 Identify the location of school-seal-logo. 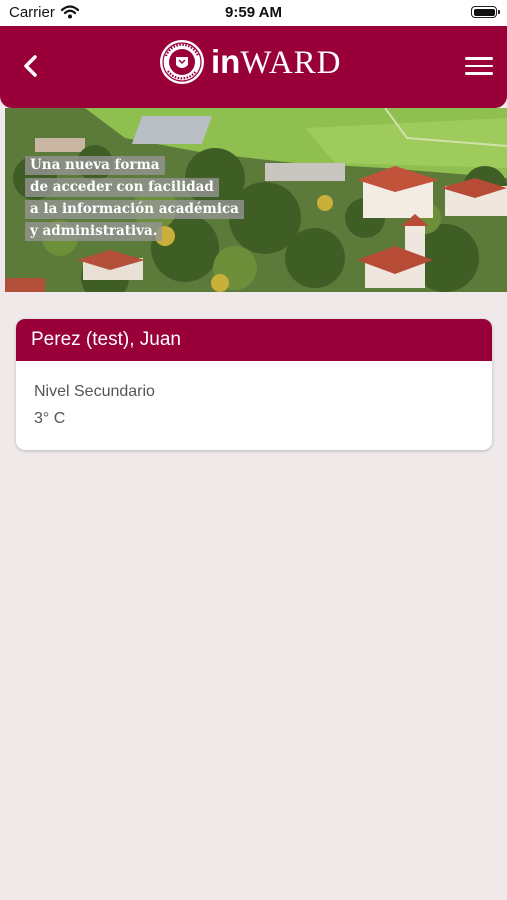
(182, 62).